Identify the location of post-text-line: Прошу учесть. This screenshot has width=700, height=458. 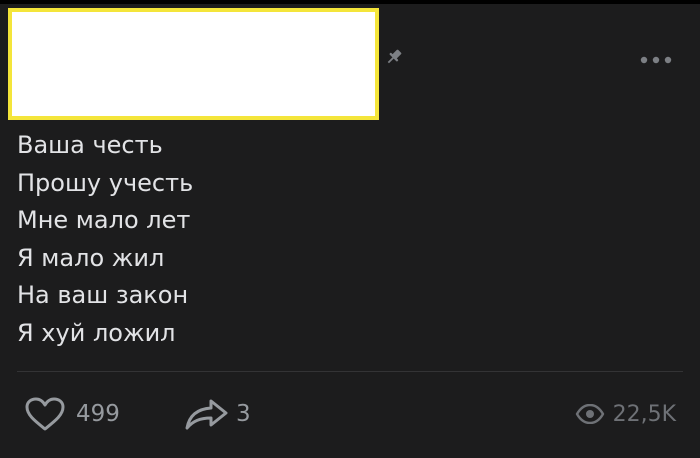
(105, 182).